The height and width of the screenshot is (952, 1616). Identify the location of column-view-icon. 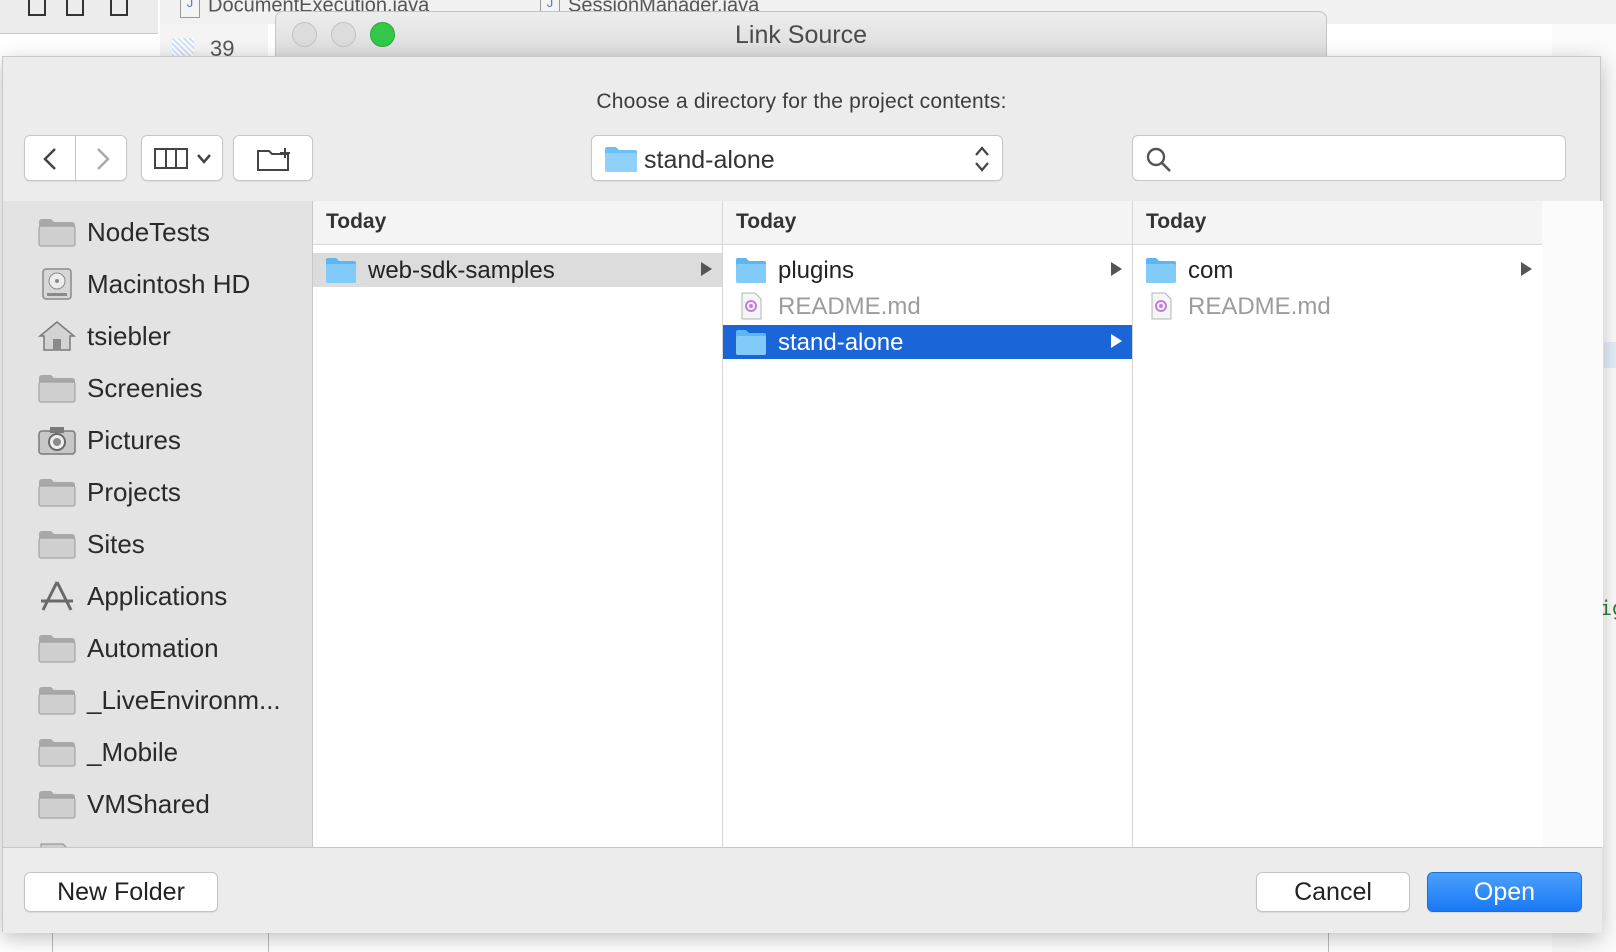
(171, 158).